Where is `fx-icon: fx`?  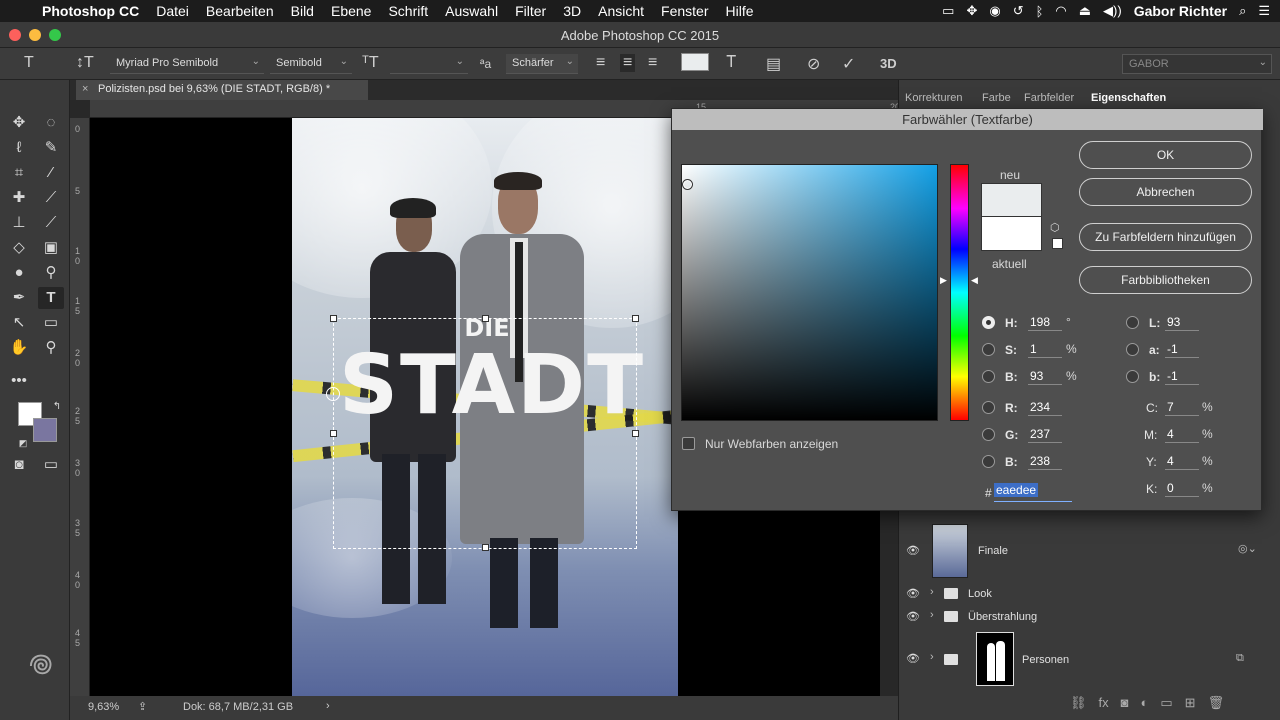 fx-icon: fx is located at coordinates (1104, 703).